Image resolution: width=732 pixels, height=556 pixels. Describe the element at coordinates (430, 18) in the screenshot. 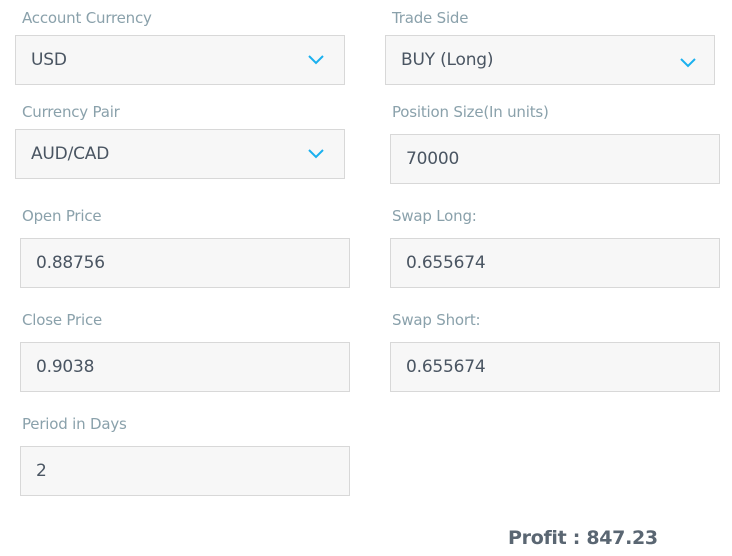

I see `trade-side-label: Trade Side` at that location.